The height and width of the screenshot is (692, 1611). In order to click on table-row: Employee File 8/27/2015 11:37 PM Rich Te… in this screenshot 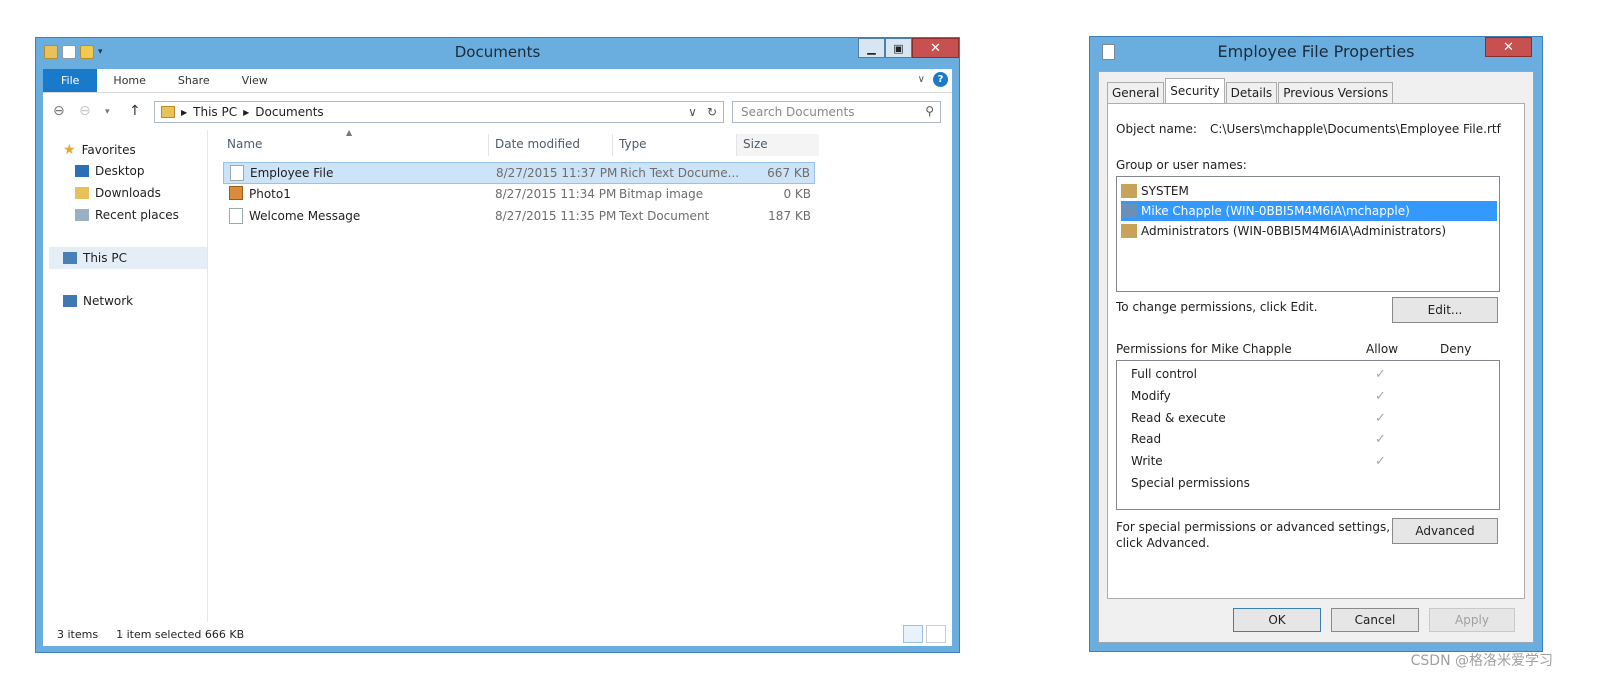, I will do `click(519, 173)`.